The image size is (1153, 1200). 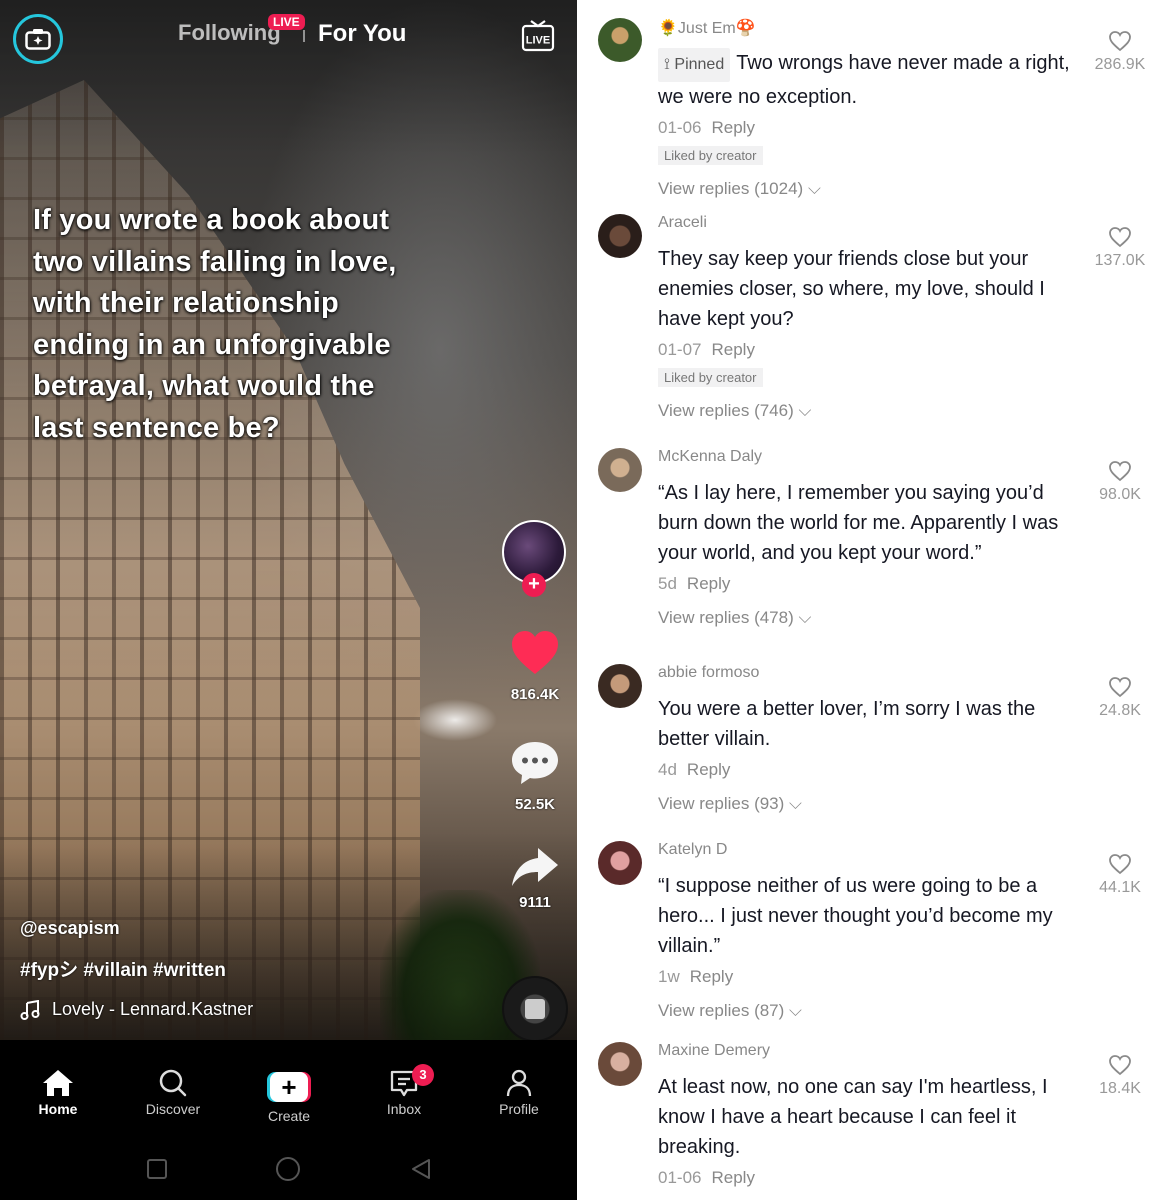 I want to click on nav-home: Home, so click(x=58, y=1092).